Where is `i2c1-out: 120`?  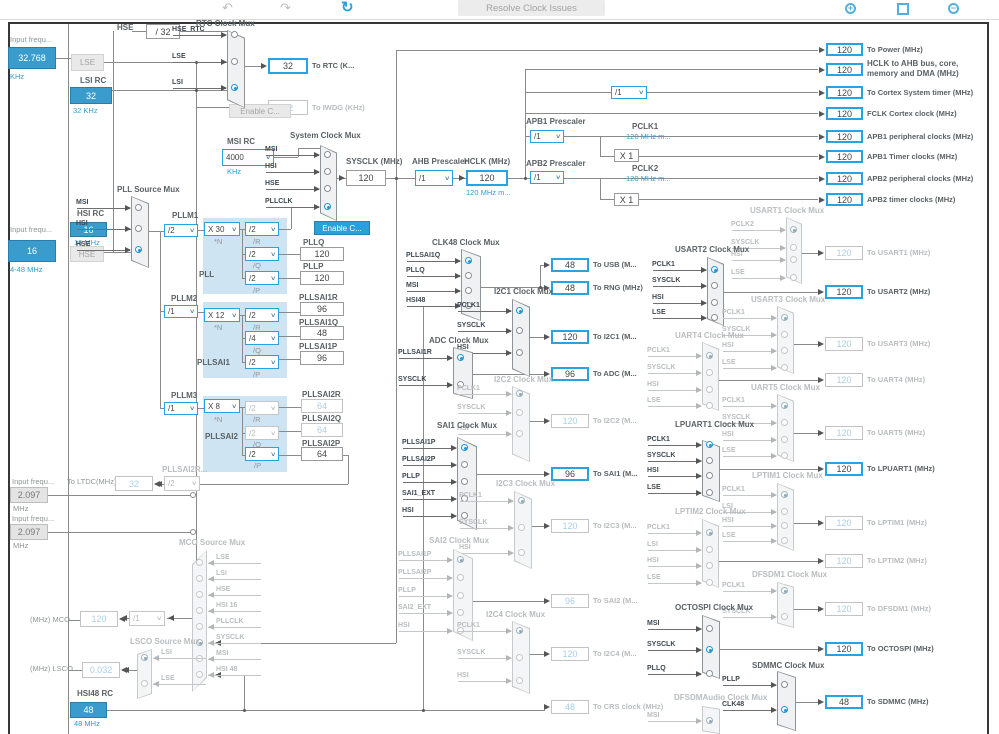
i2c1-out: 120 is located at coordinates (570, 337).